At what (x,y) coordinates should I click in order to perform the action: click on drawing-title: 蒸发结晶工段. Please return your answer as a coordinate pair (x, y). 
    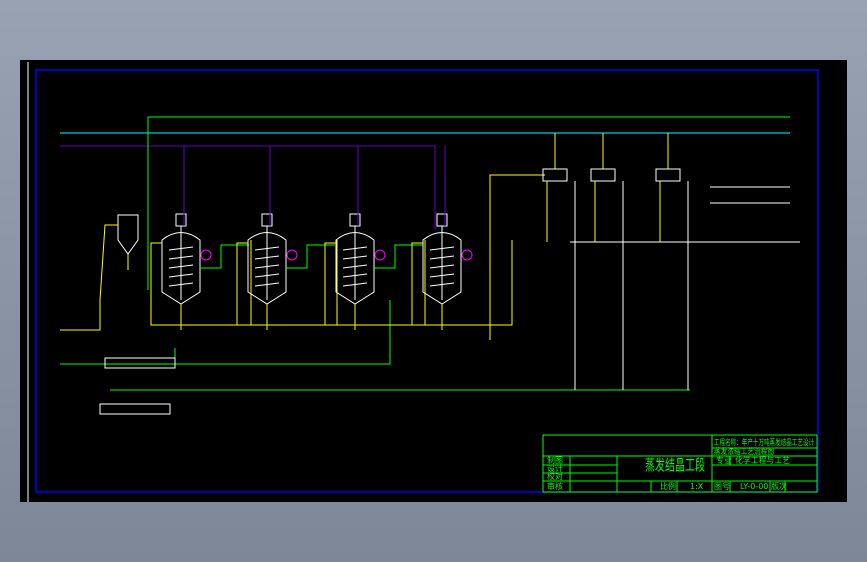
    Looking at the image, I should click on (675, 465).